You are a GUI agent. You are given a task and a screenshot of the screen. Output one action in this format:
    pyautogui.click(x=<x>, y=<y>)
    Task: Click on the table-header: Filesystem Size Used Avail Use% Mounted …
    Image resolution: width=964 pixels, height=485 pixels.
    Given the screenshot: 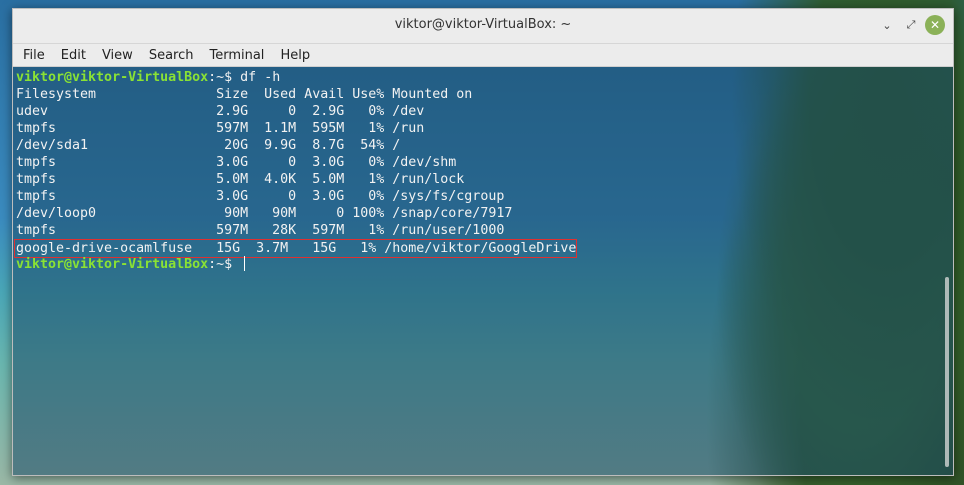 What is the action you would take?
    pyautogui.click(x=244, y=94)
    